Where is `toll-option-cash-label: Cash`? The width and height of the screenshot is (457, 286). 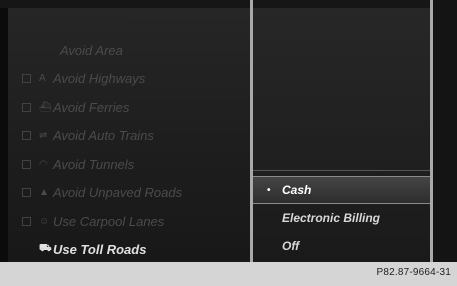
toll-option-cash-label: Cash is located at coordinates (297, 190).